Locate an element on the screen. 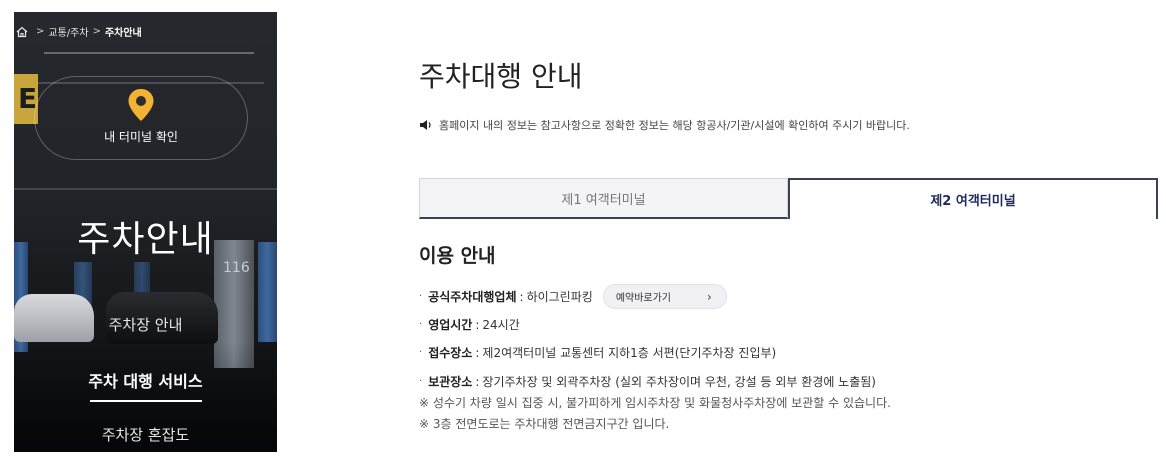  breadcrumb-item-traffic: 교통/주차 is located at coordinates (68, 31).